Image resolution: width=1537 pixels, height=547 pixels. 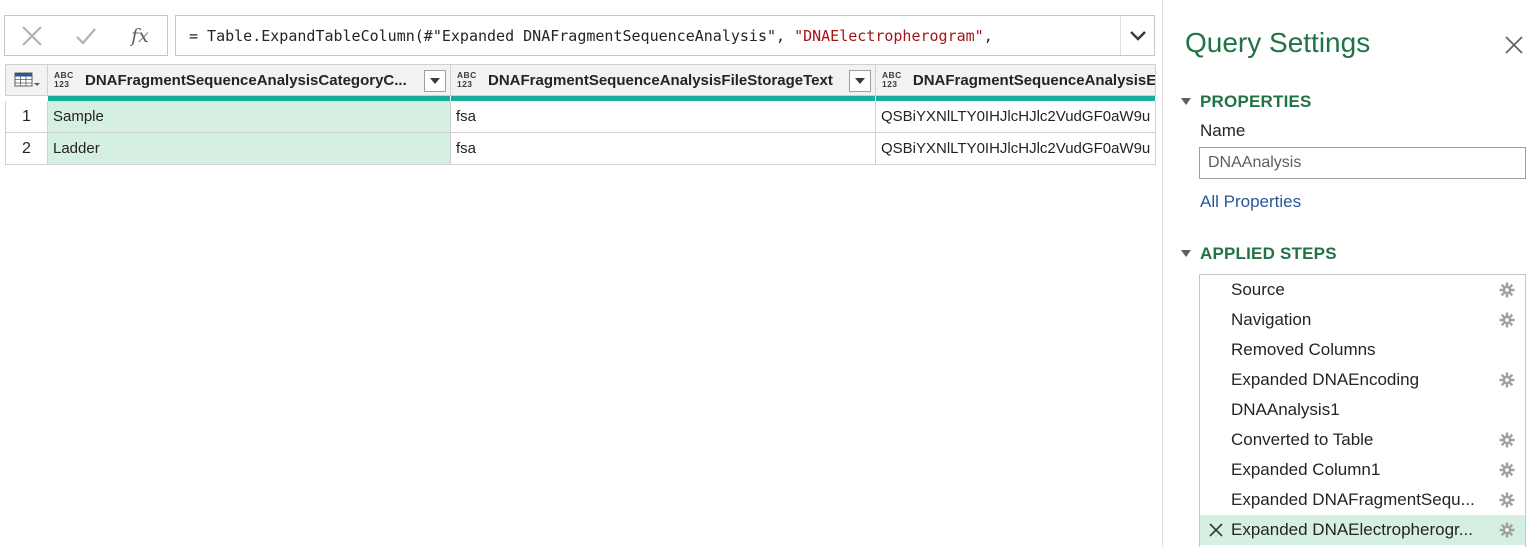 What do you see at coordinates (1215, 530) in the screenshot?
I see `delete-step-icon` at bounding box center [1215, 530].